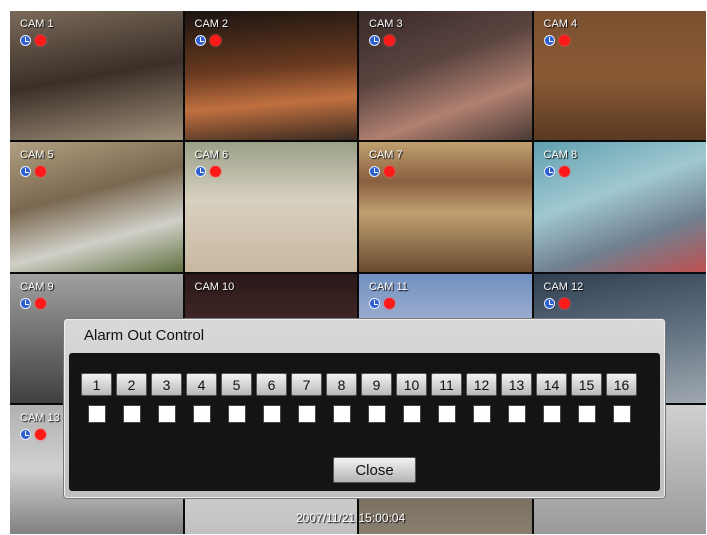 The width and height of the screenshot is (707, 535). Describe the element at coordinates (211, 24) in the screenshot. I see `camera-label: CAM 2` at that location.